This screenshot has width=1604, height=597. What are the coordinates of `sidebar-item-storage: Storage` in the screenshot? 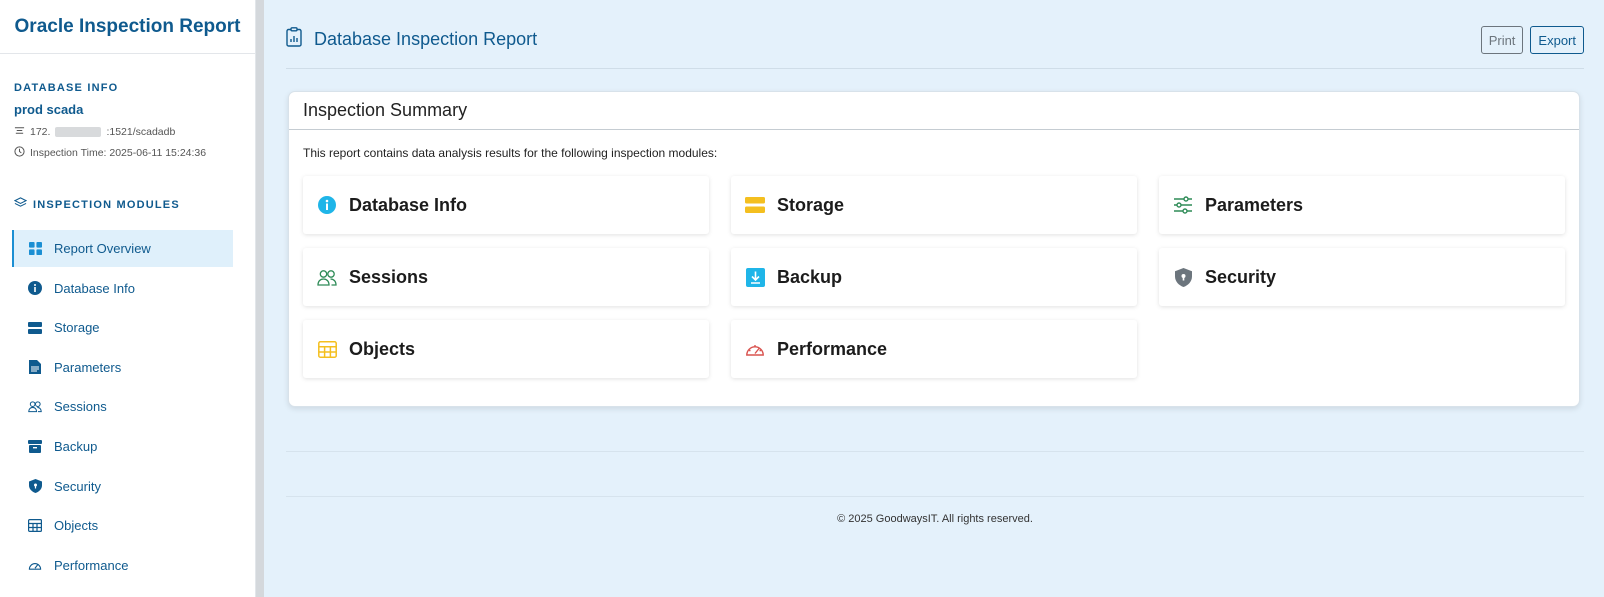 It's located at (122, 327).